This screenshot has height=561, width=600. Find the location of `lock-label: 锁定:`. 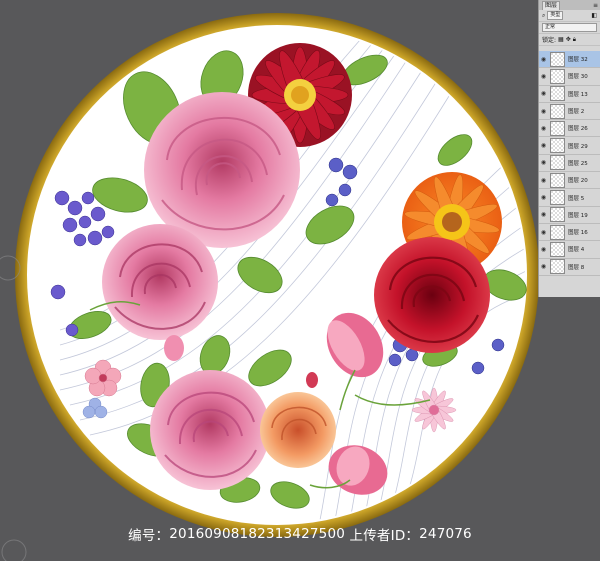

lock-label: 锁定: is located at coordinates (549, 40).